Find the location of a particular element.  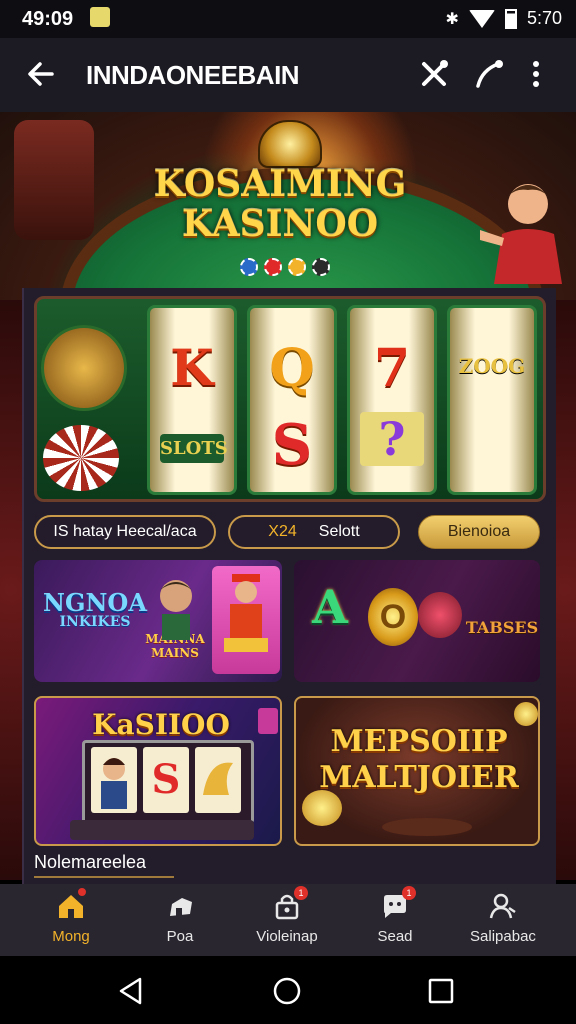

nav-label: Salipabac is located at coordinates (503, 936).